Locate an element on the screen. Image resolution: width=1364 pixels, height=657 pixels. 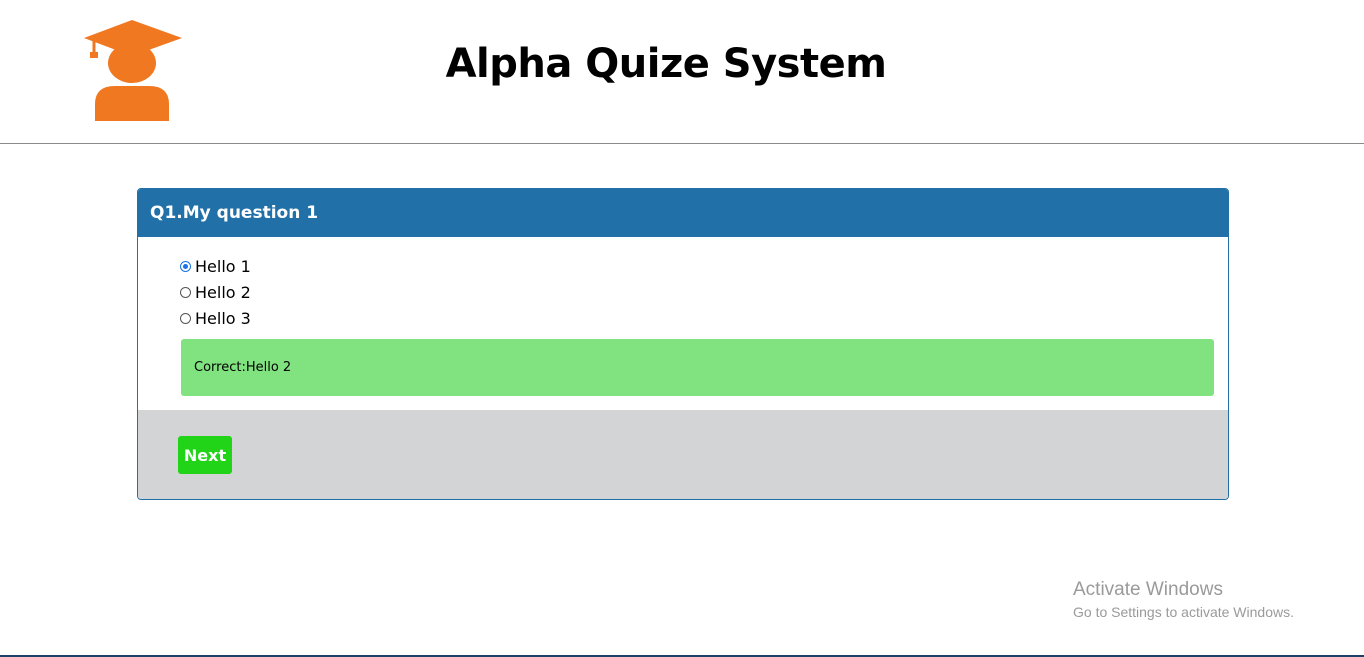
page-title: Alpha Quize System is located at coordinates (666, 64).